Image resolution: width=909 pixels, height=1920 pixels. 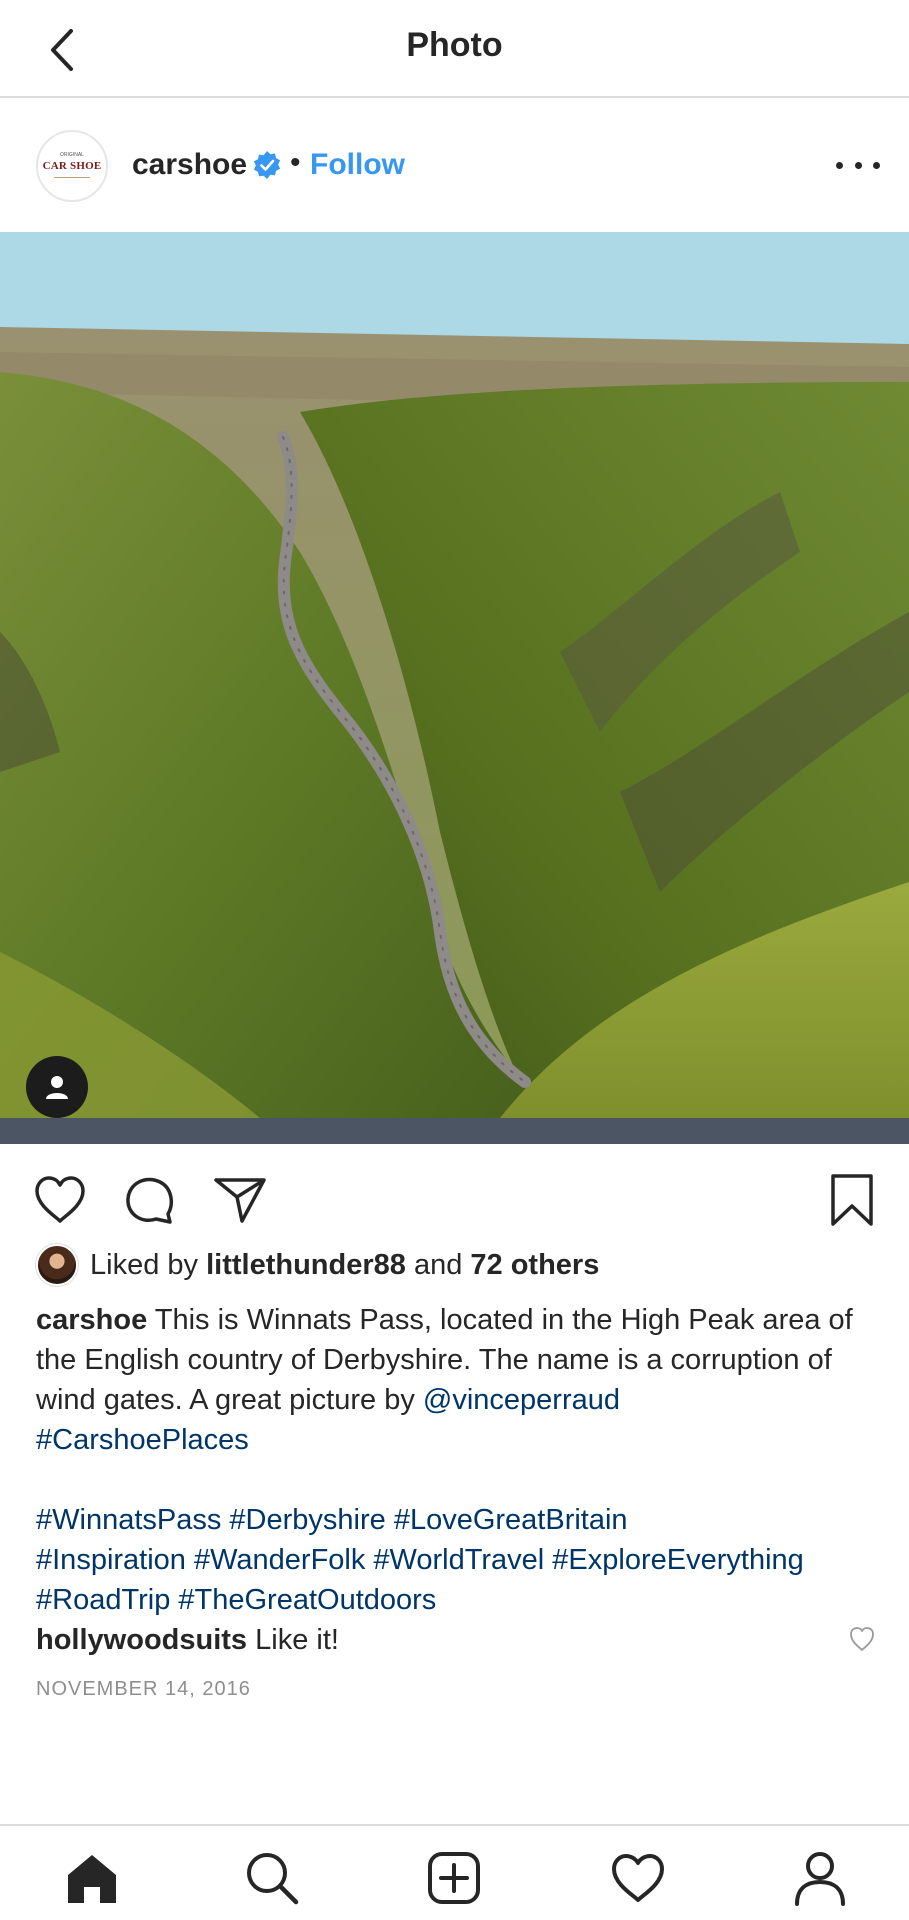 I want to click on nav-profile, so click(x=820, y=1878).